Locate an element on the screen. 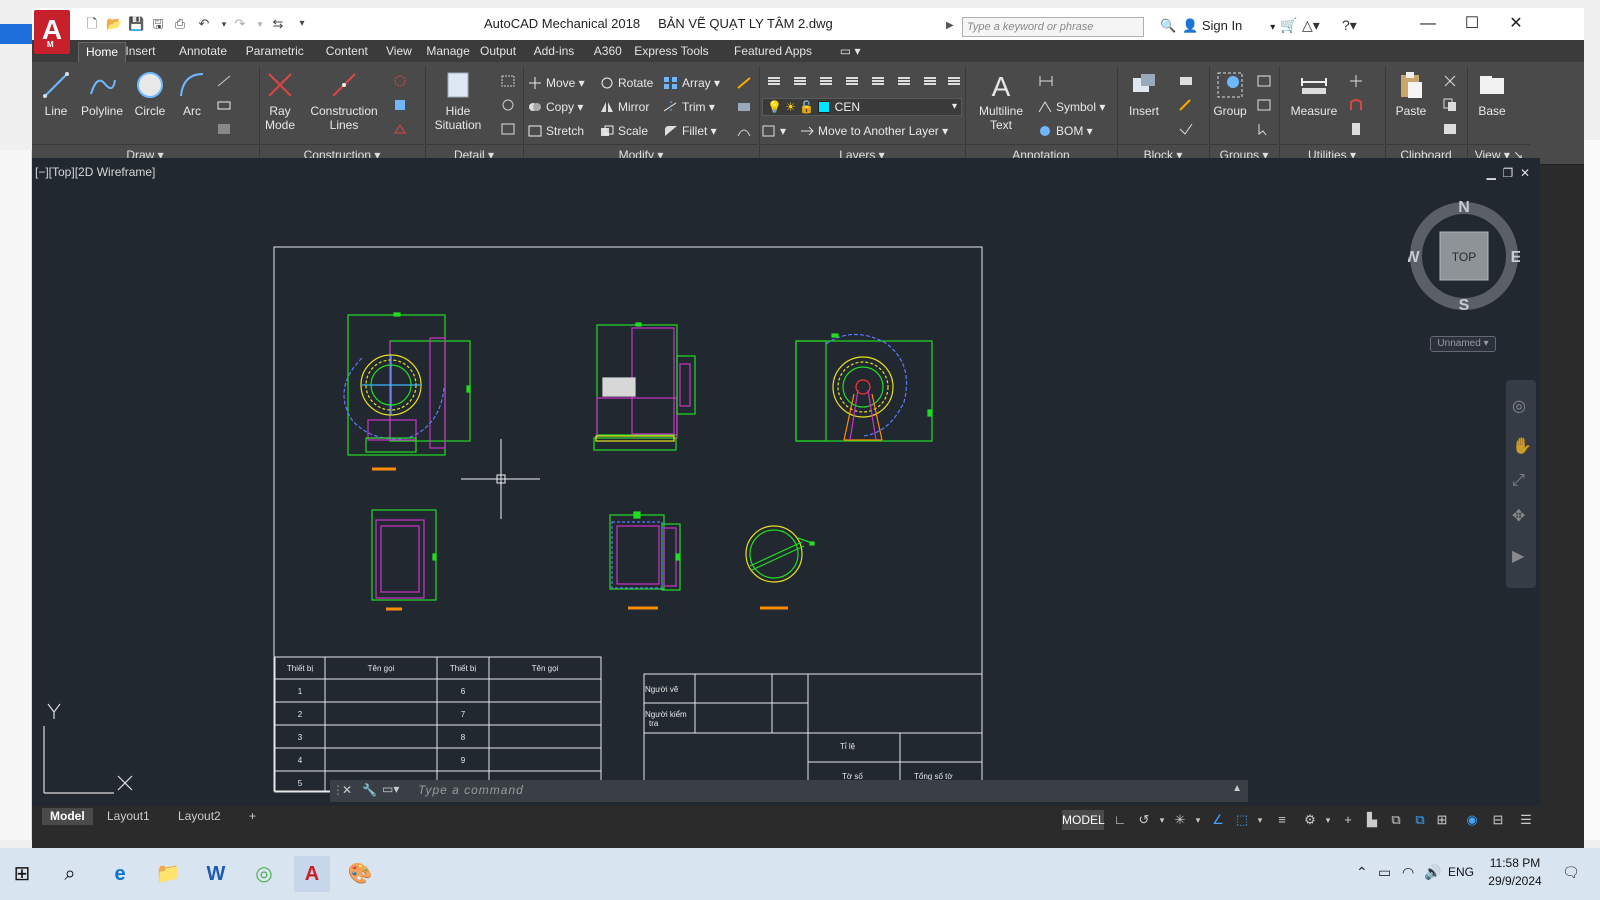  clean-screen-icon: ⧉ is located at coordinates (1420, 820).